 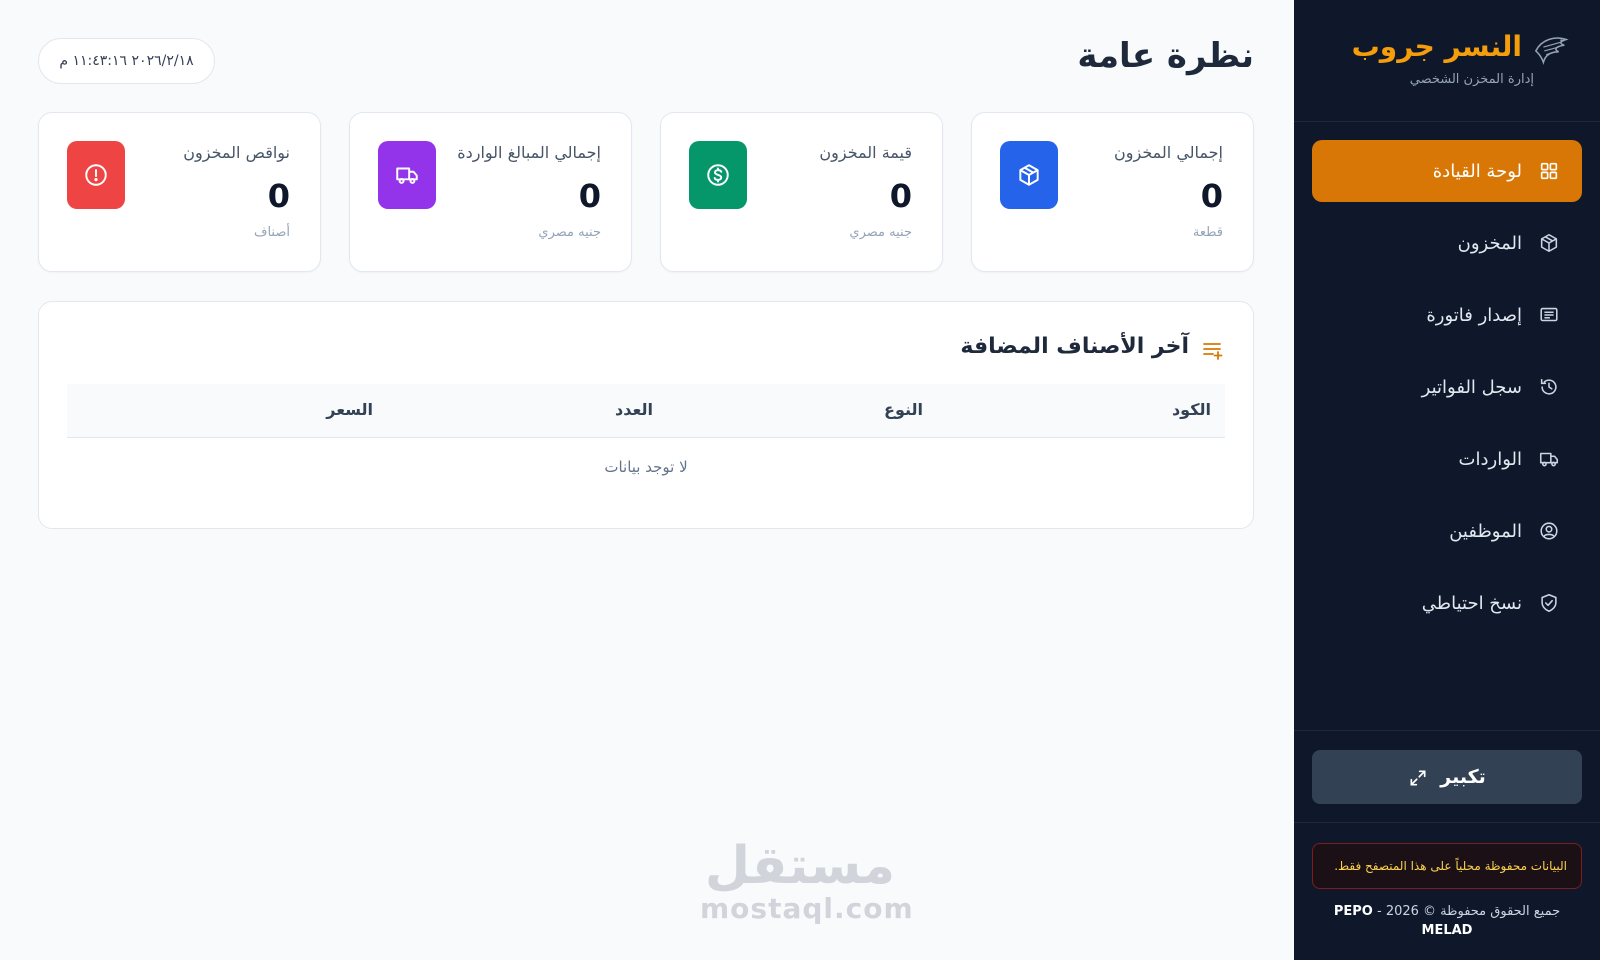 I want to click on empty-state: لا توجد بيانات, so click(x=646, y=467).